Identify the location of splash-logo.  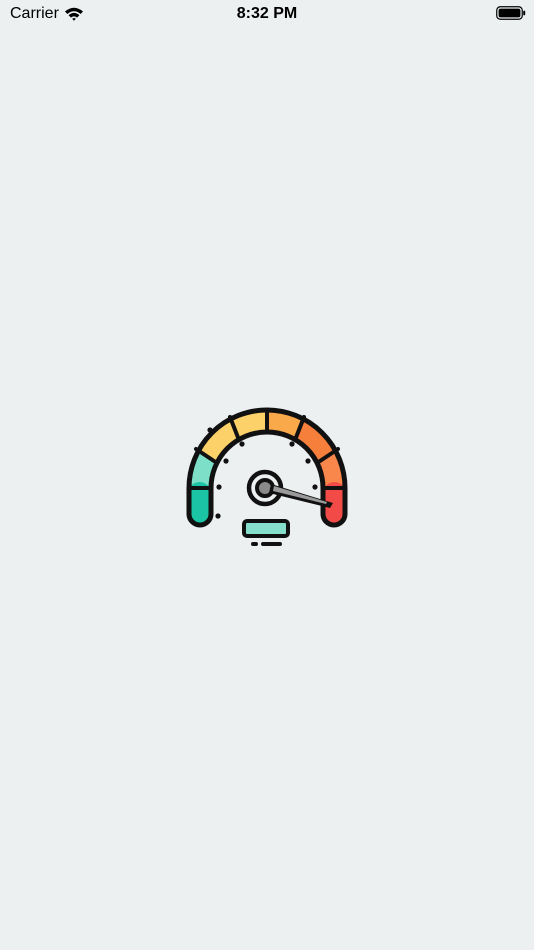
(267, 476).